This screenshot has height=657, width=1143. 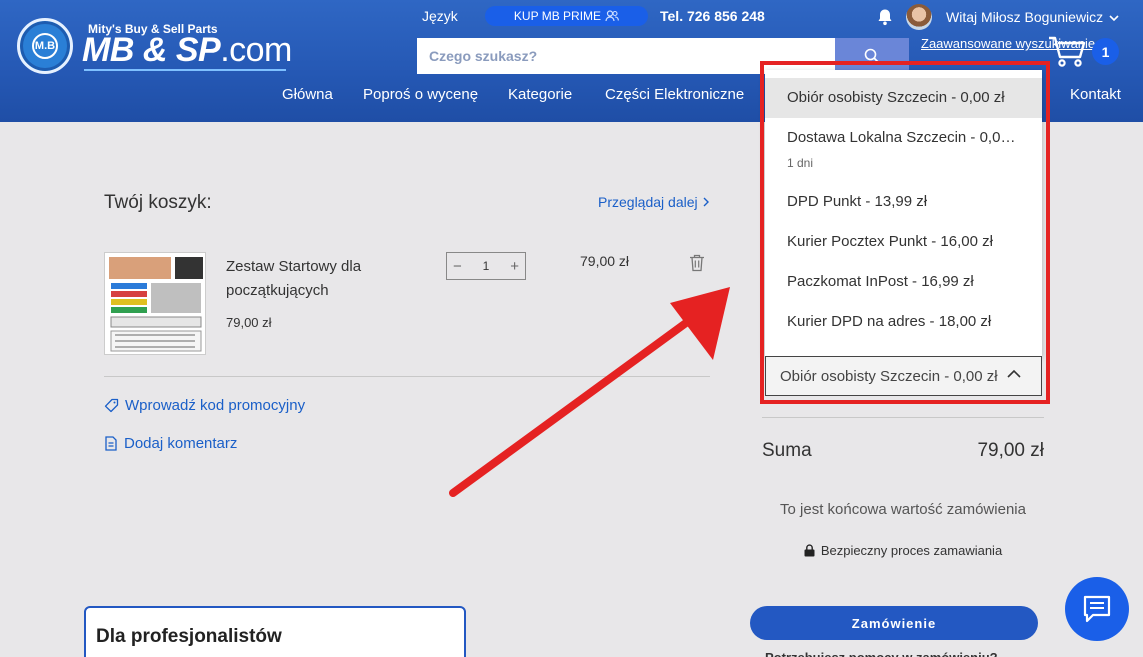 What do you see at coordinates (249, 322) in the screenshot?
I see `product-unit-price: 79,00 zł` at bounding box center [249, 322].